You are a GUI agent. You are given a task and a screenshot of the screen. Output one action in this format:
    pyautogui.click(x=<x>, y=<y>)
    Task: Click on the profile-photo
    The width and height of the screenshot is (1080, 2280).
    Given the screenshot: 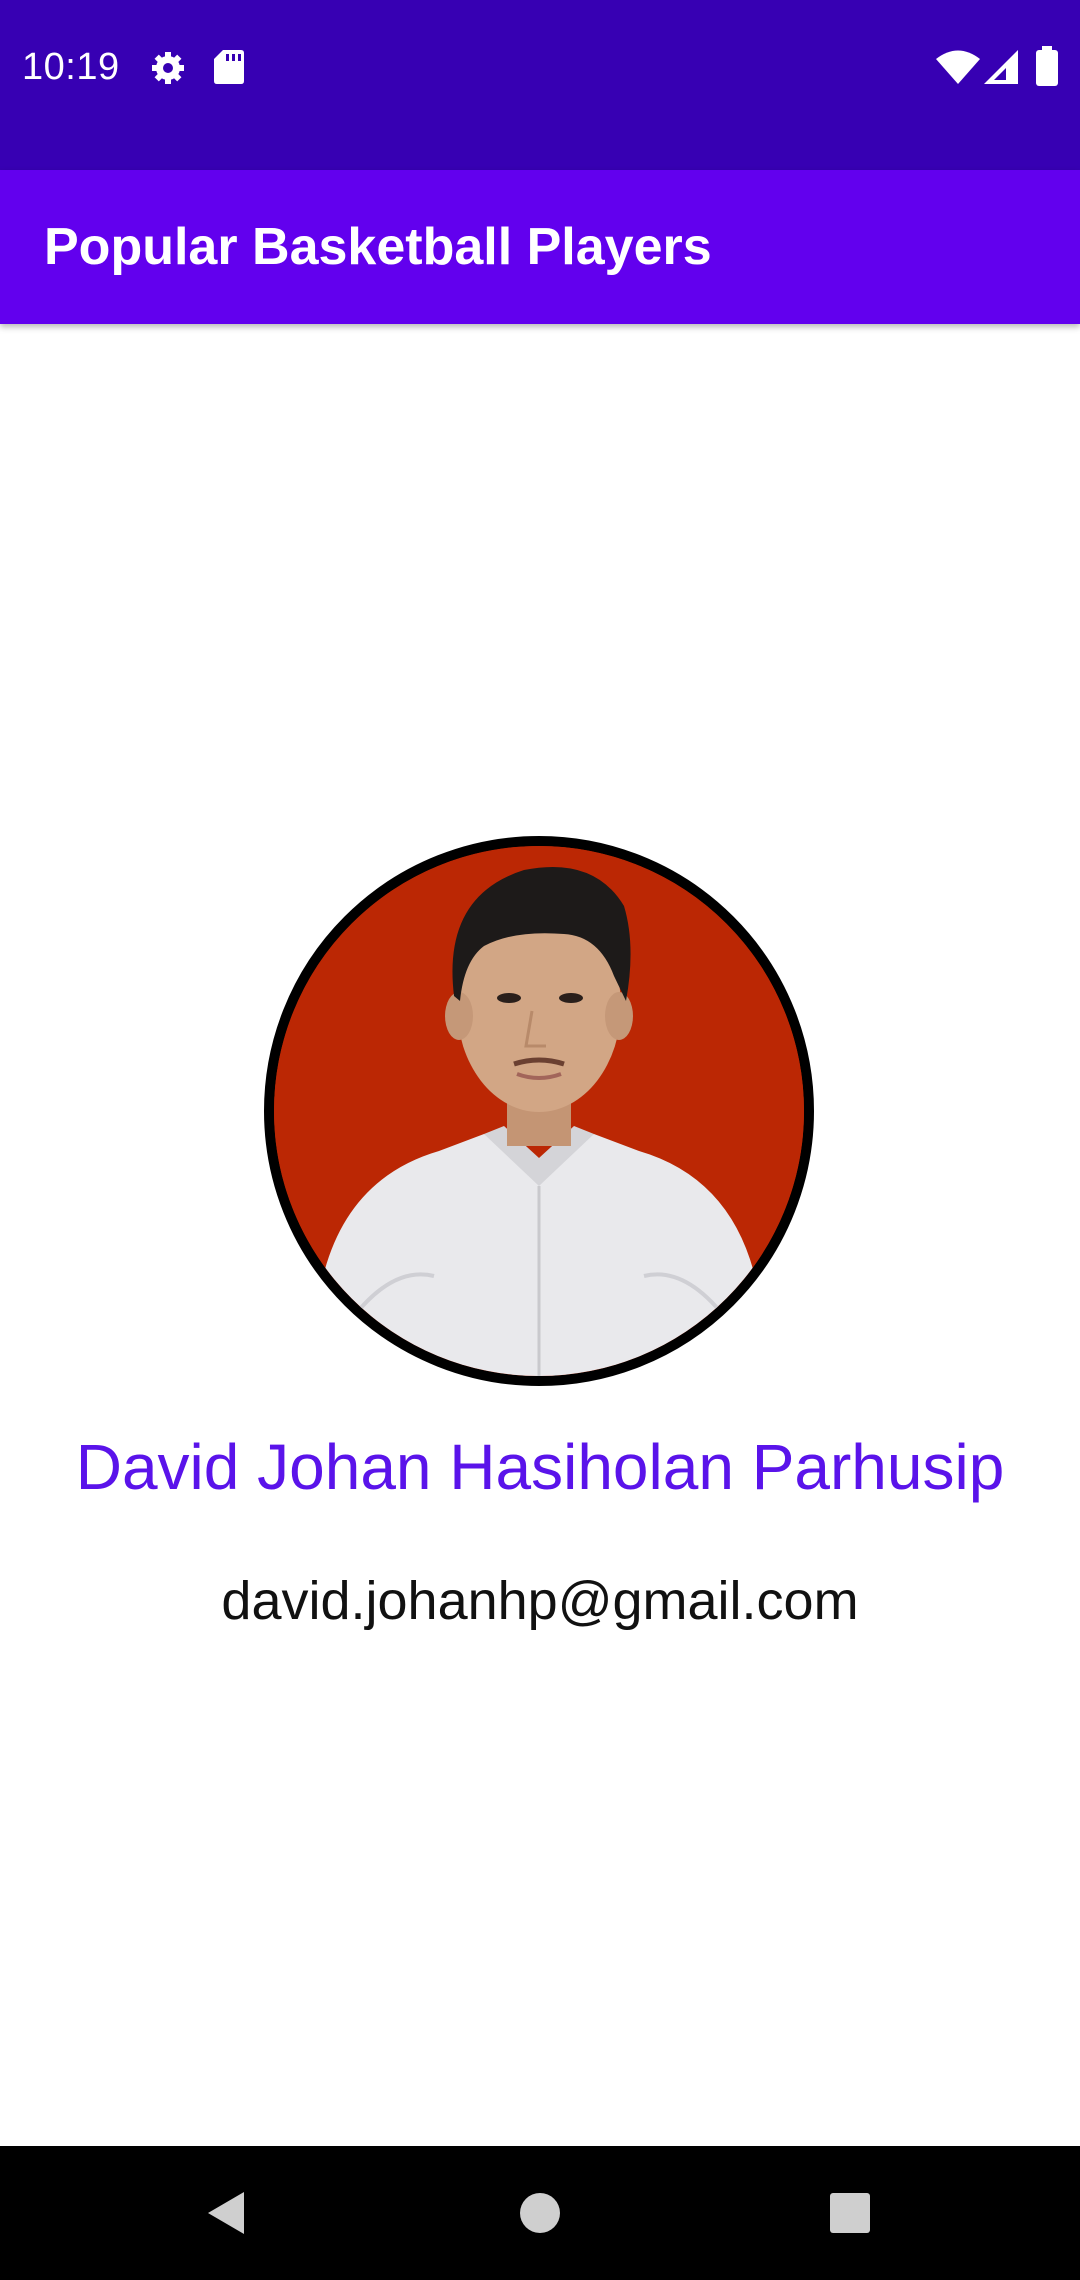 What is the action you would take?
    pyautogui.click(x=539, y=1111)
    